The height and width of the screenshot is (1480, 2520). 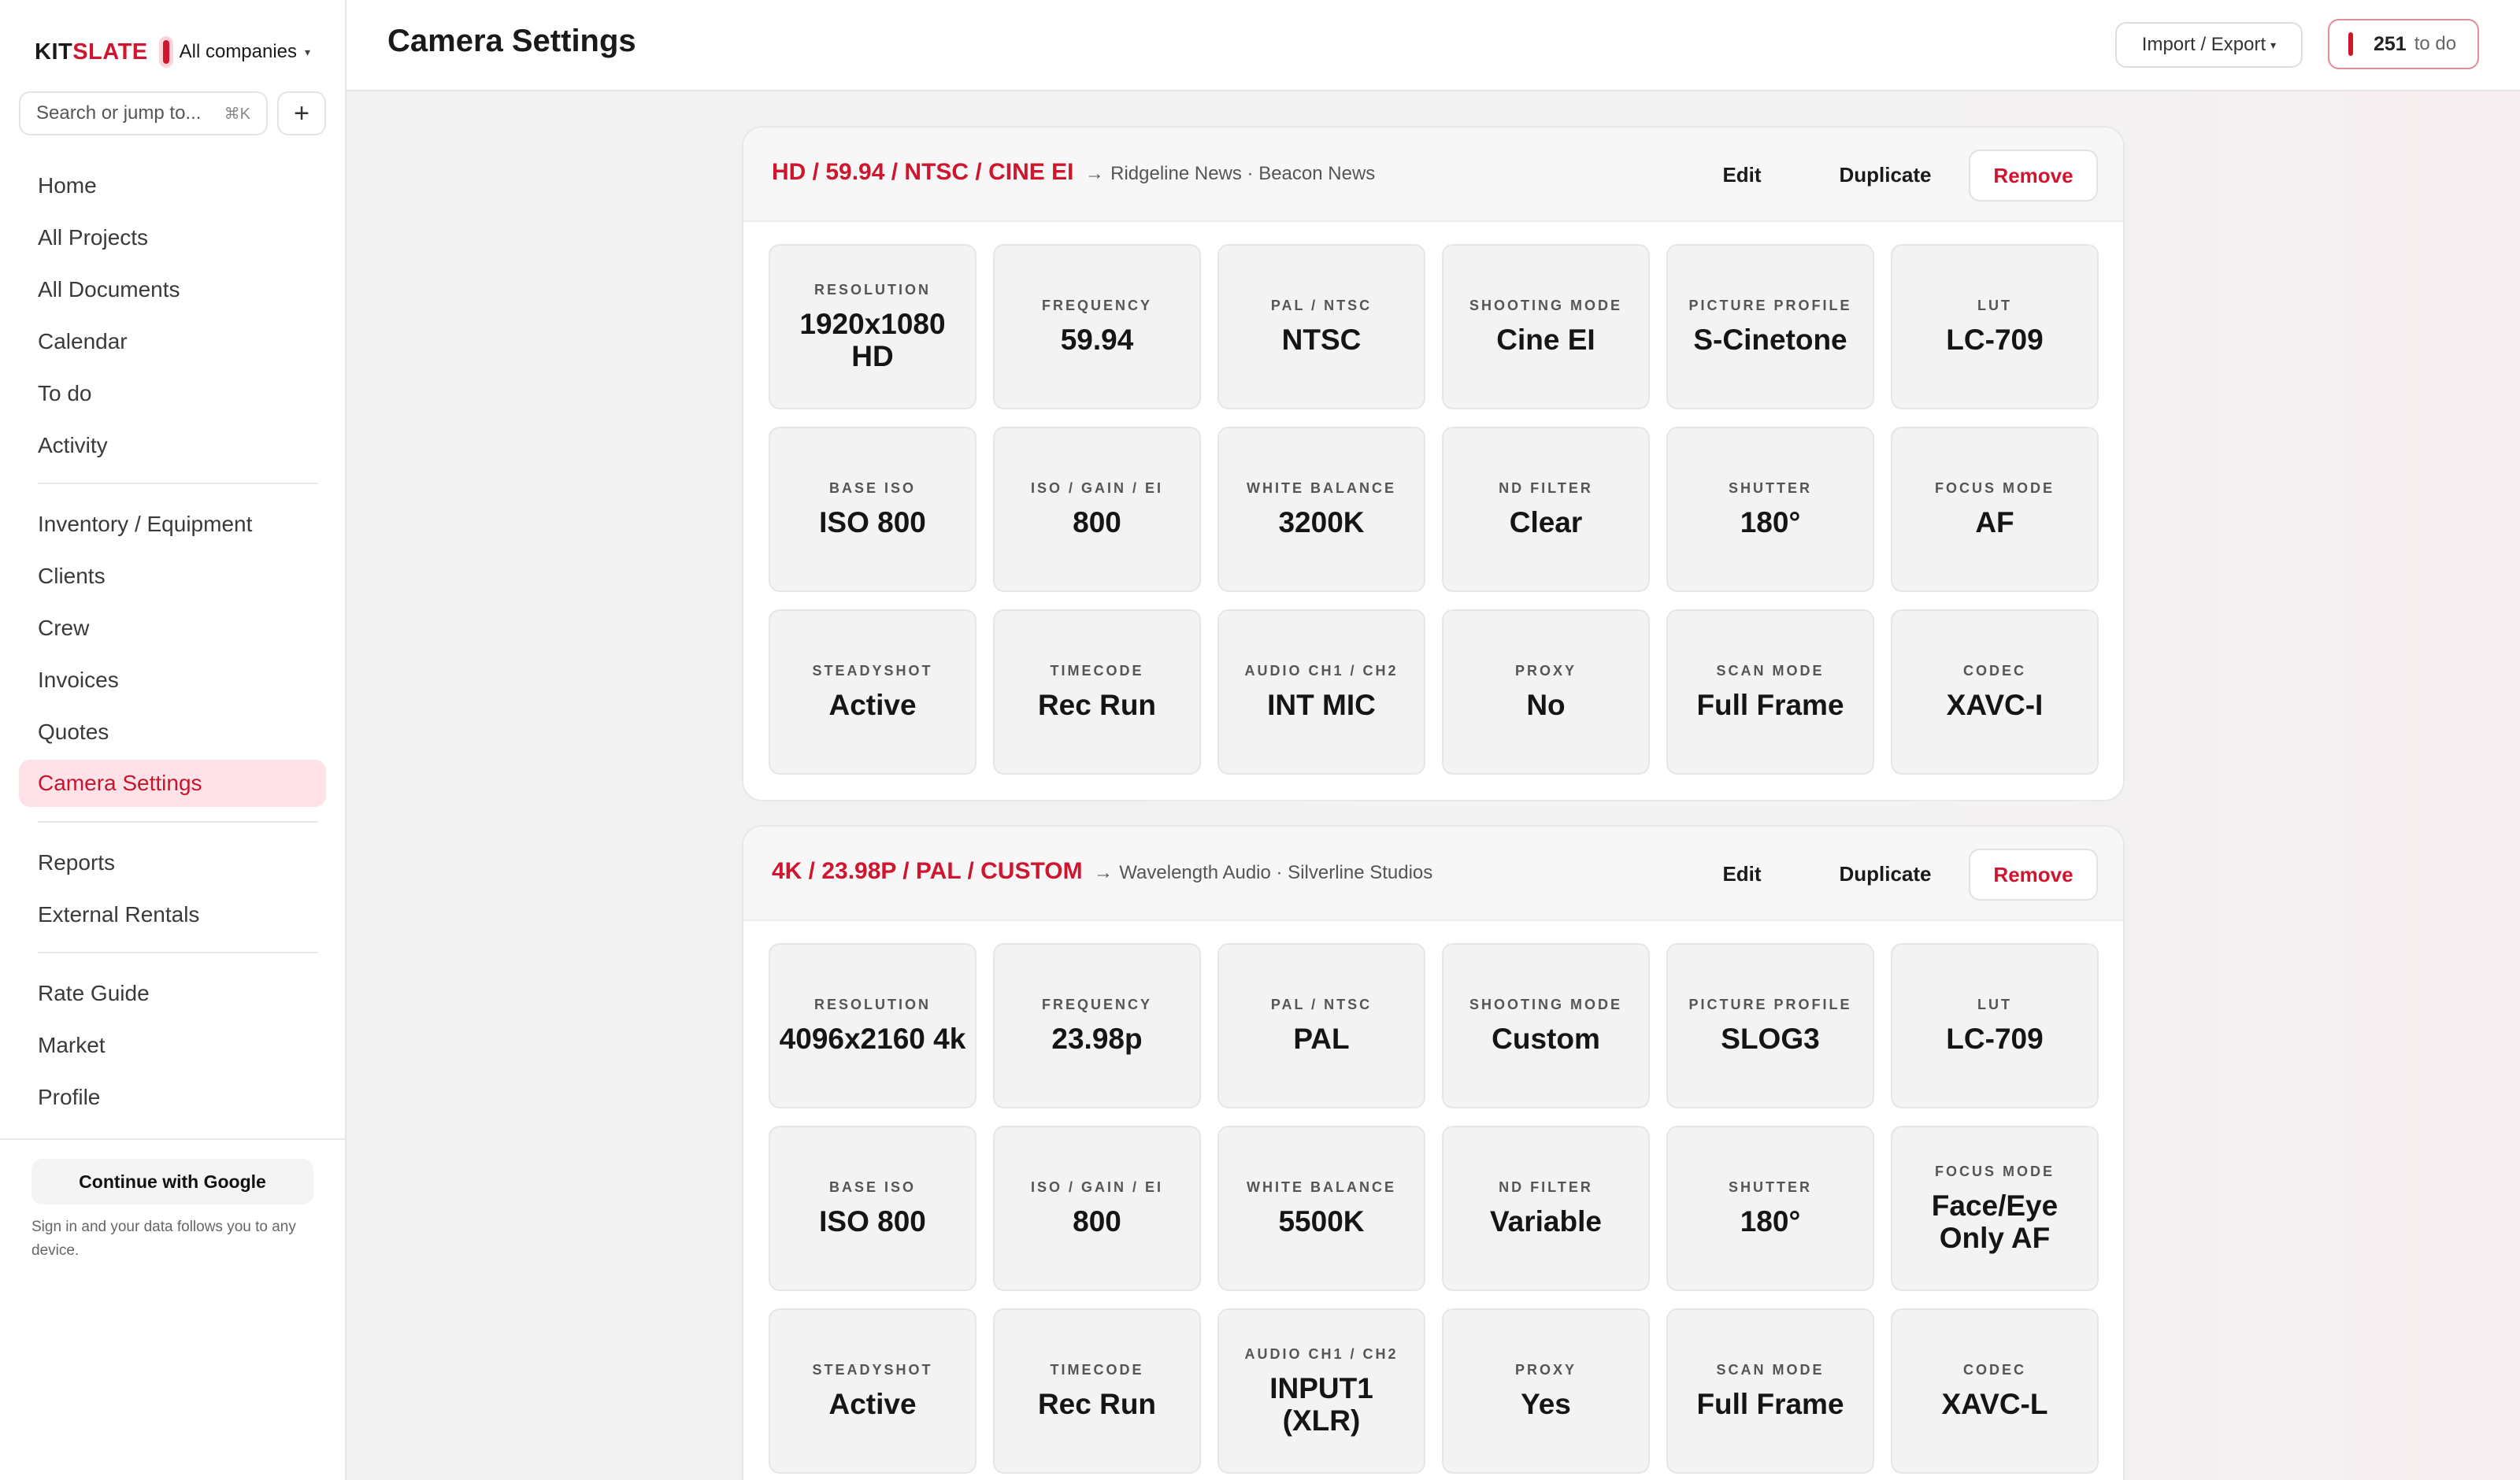 I want to click on setting-tile: PAL / NTSC PAL, so click(x=1321, y=1025).